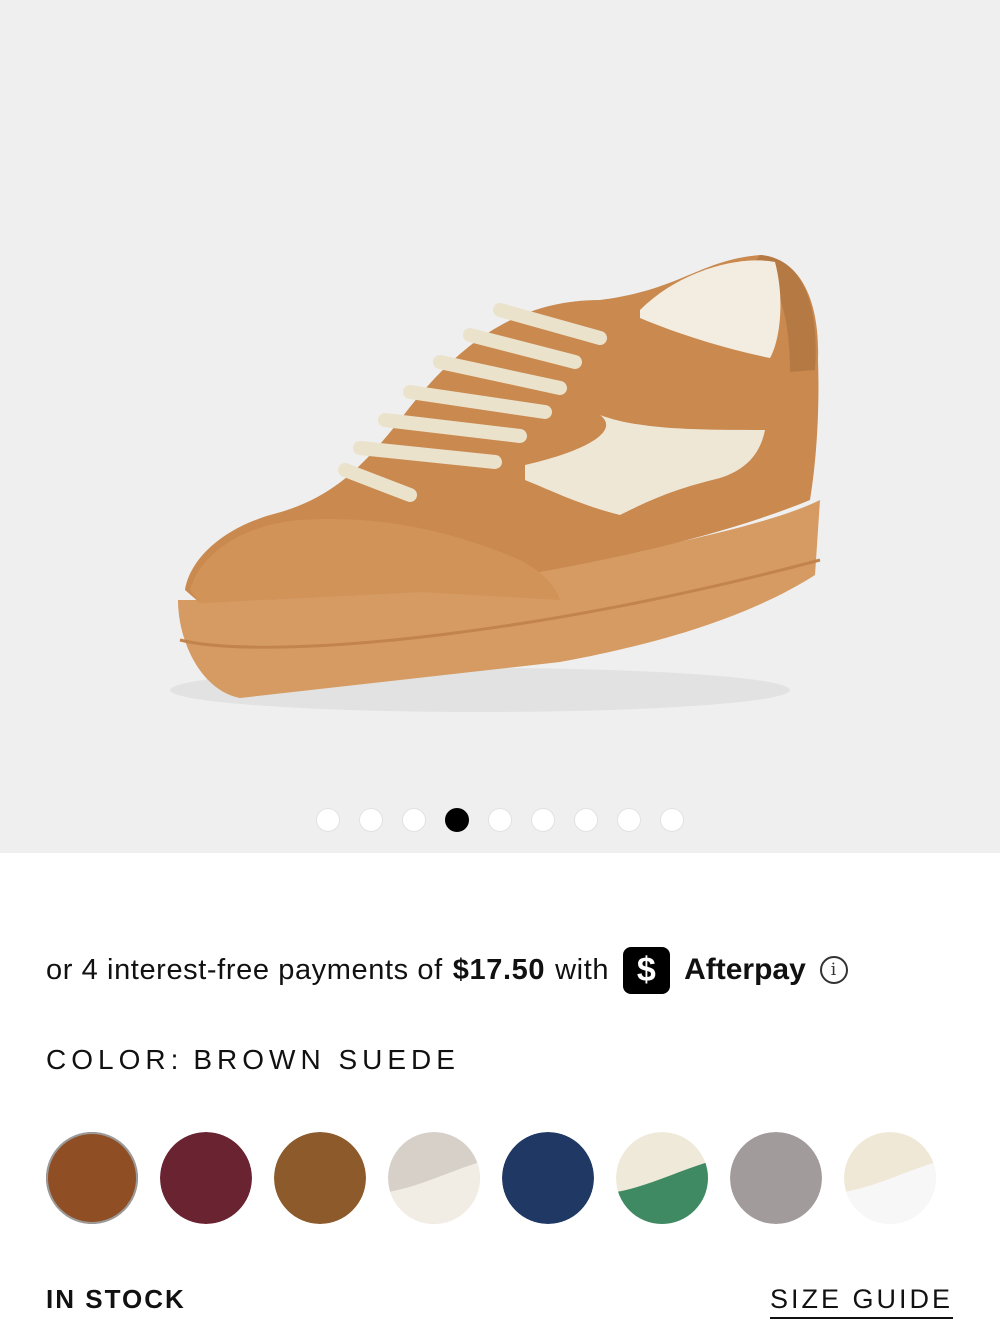 The width and height of the screenshot is (1000, 1333). Describe the element at coordinates (662, 1178) in the screenshot. I see `swatch-cream-green` at that location.